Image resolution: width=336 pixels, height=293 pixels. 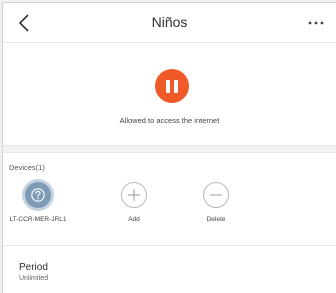 What do you see at coordinates (134, 219) in the screenshot?
I see `add-label: Add` at bounding box center [134, 219].